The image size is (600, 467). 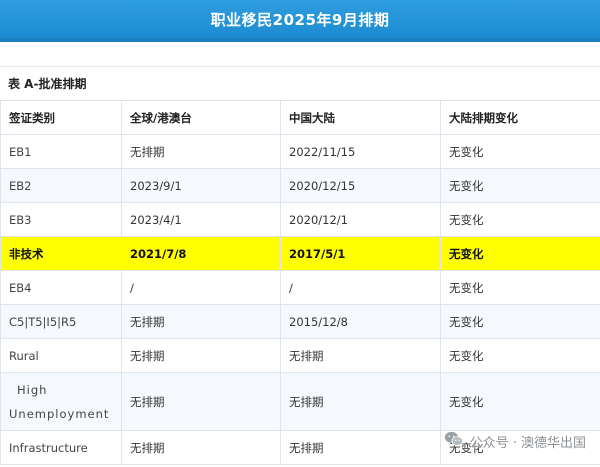 What do you see at coordinates (61, 117) in the screenshot?
I see `header-visa-category: 签证类别` at bounding box center [61, 117].